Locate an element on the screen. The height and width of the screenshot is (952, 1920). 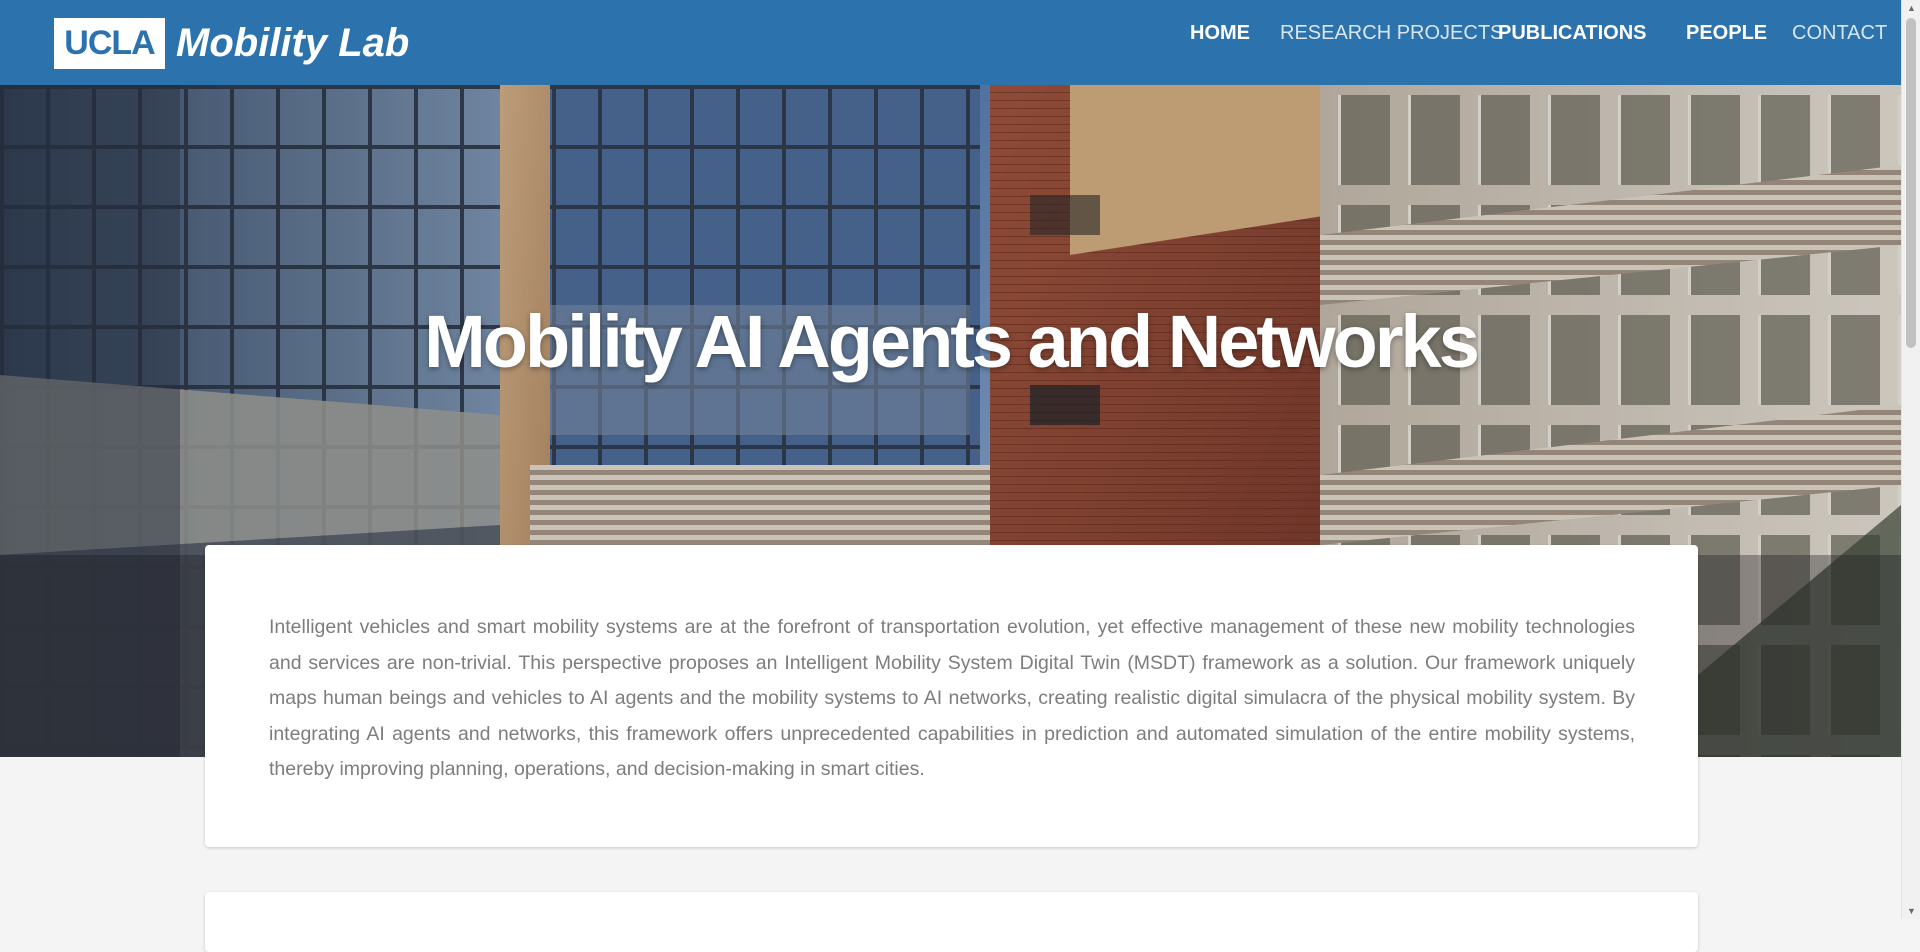
nav-research-projects: RESEARCH PROJECTS is located at coordinates (1391, 33).